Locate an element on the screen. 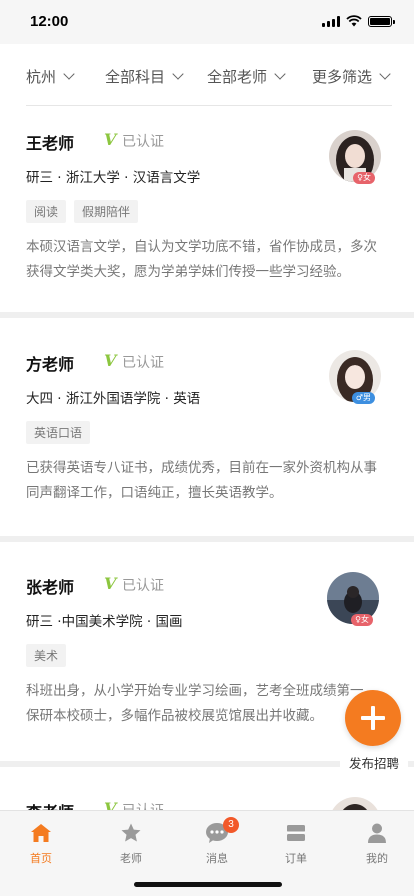 The image size is (414, 896). filter-more: 更多筛选 is located at coordinates (351, 76).